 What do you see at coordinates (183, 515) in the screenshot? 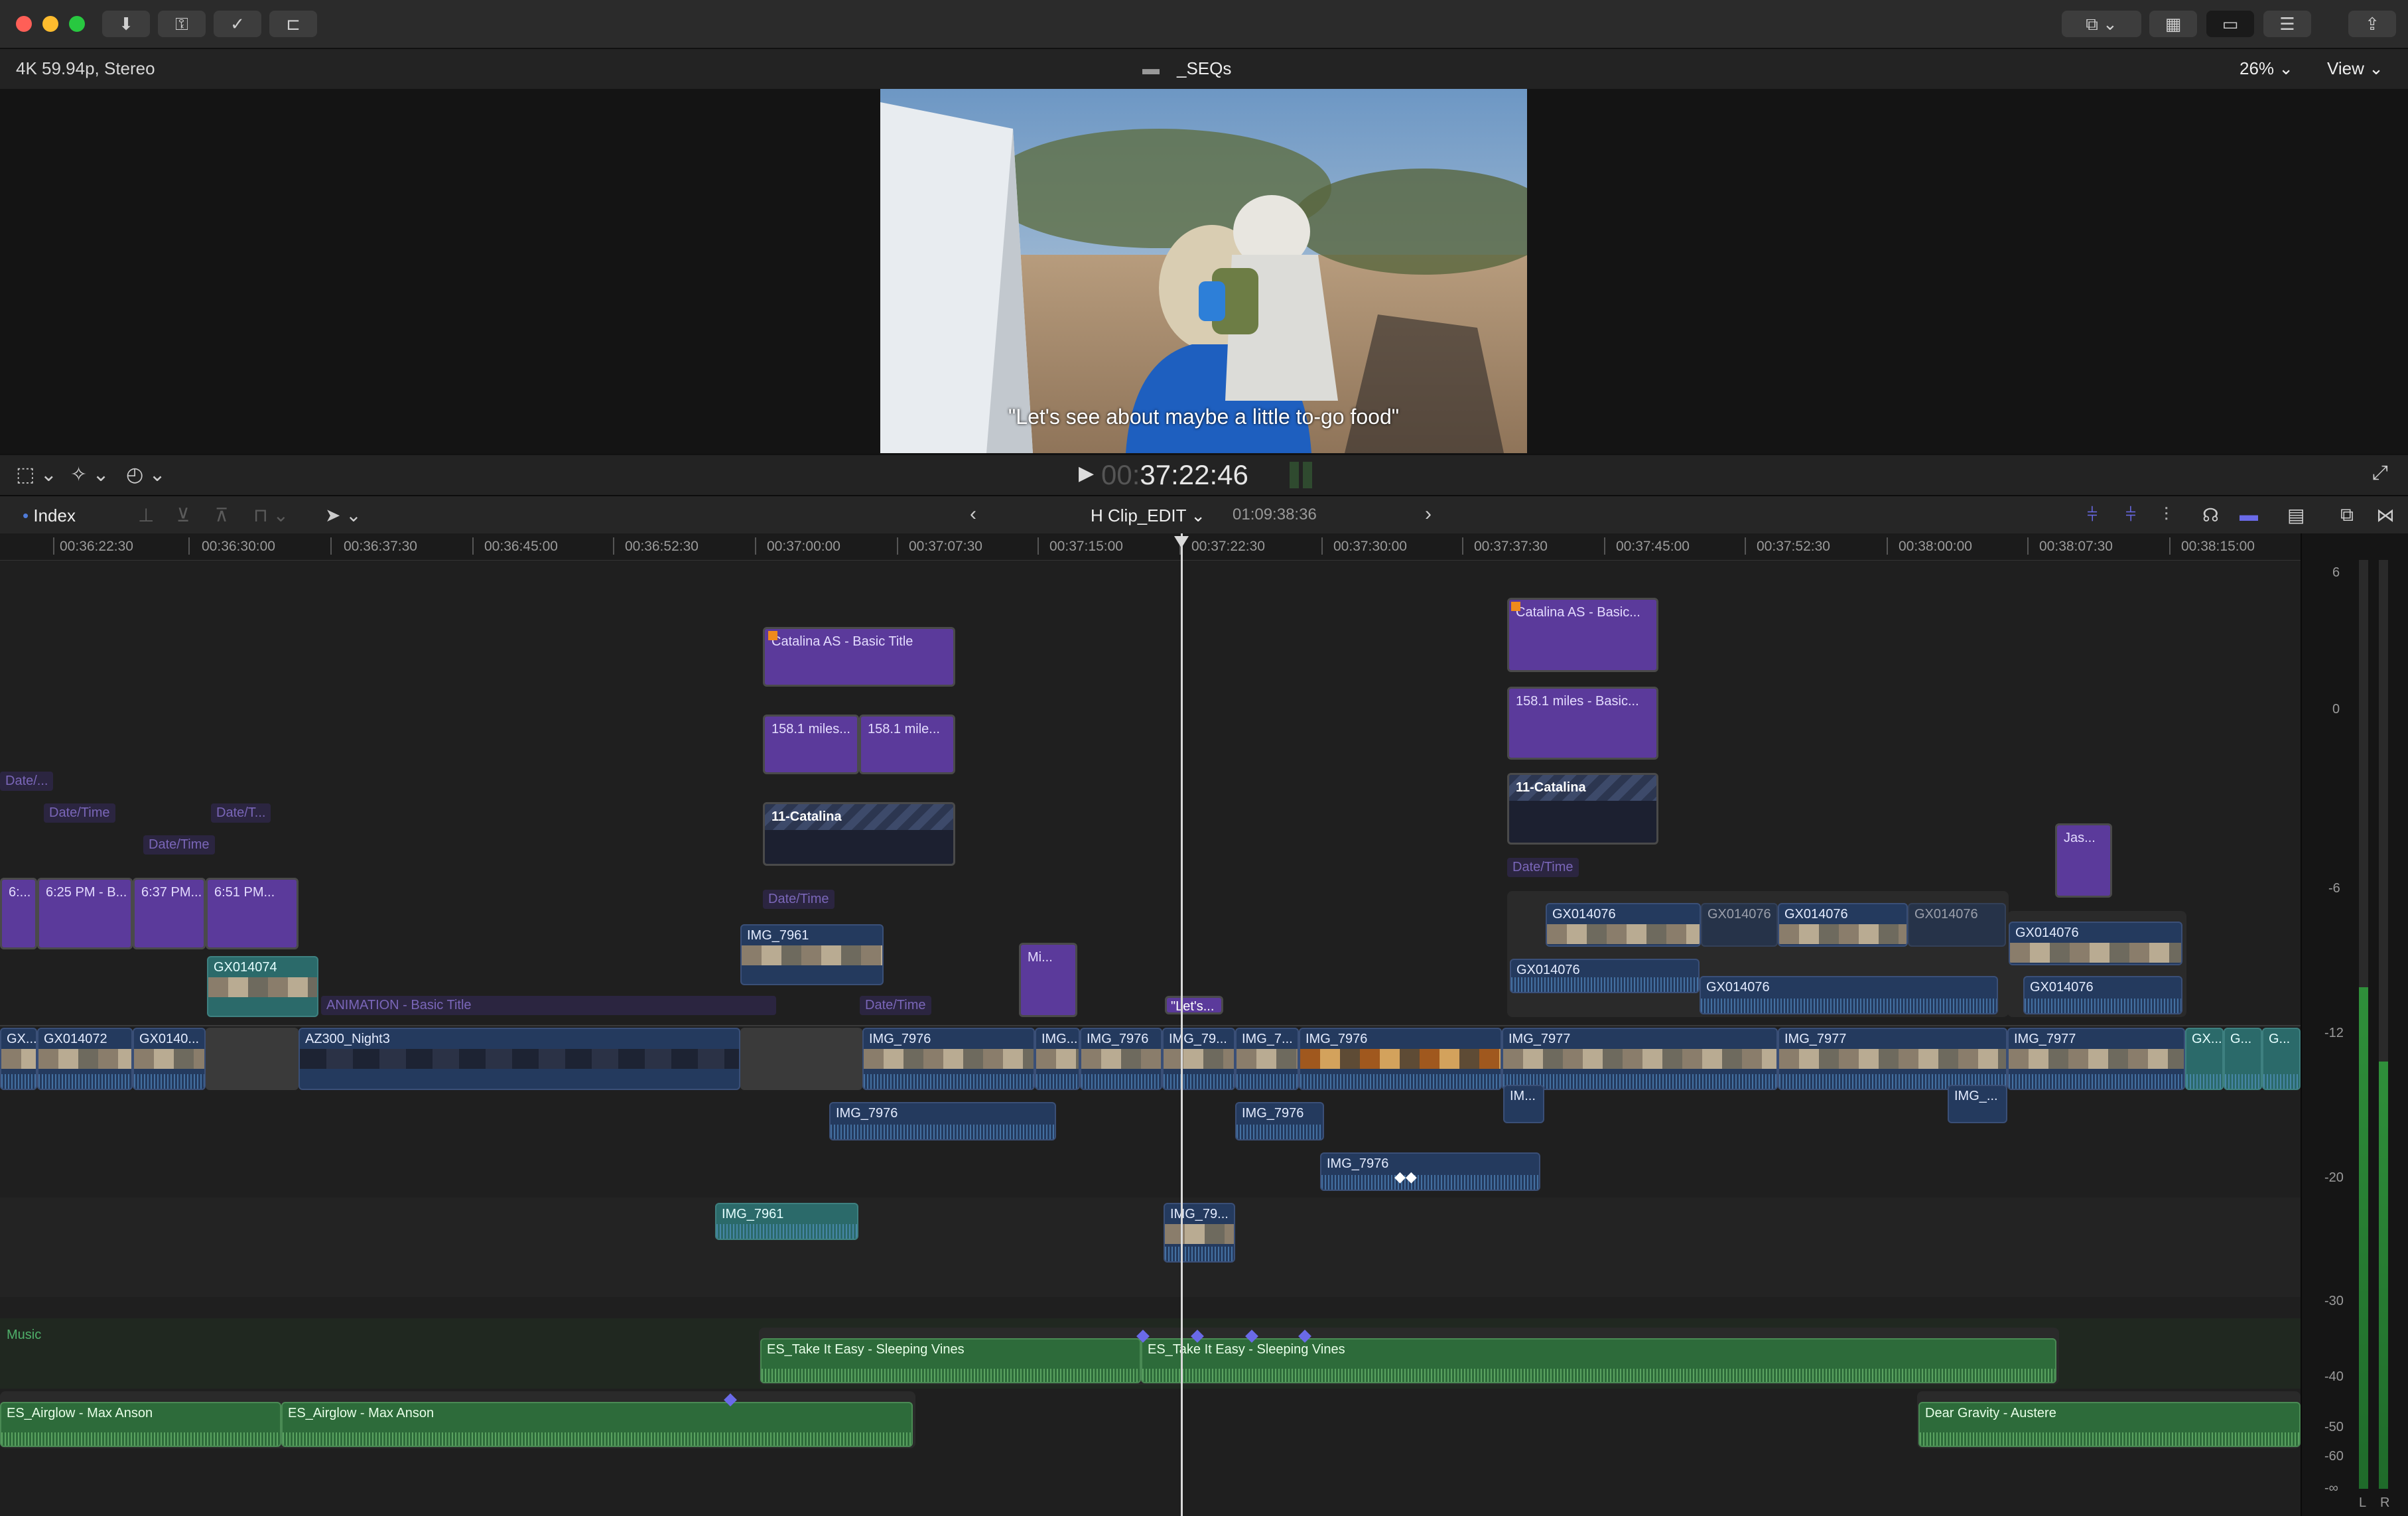
I see `insert-clip-button: ⊻` at bounding box center [183, 515].